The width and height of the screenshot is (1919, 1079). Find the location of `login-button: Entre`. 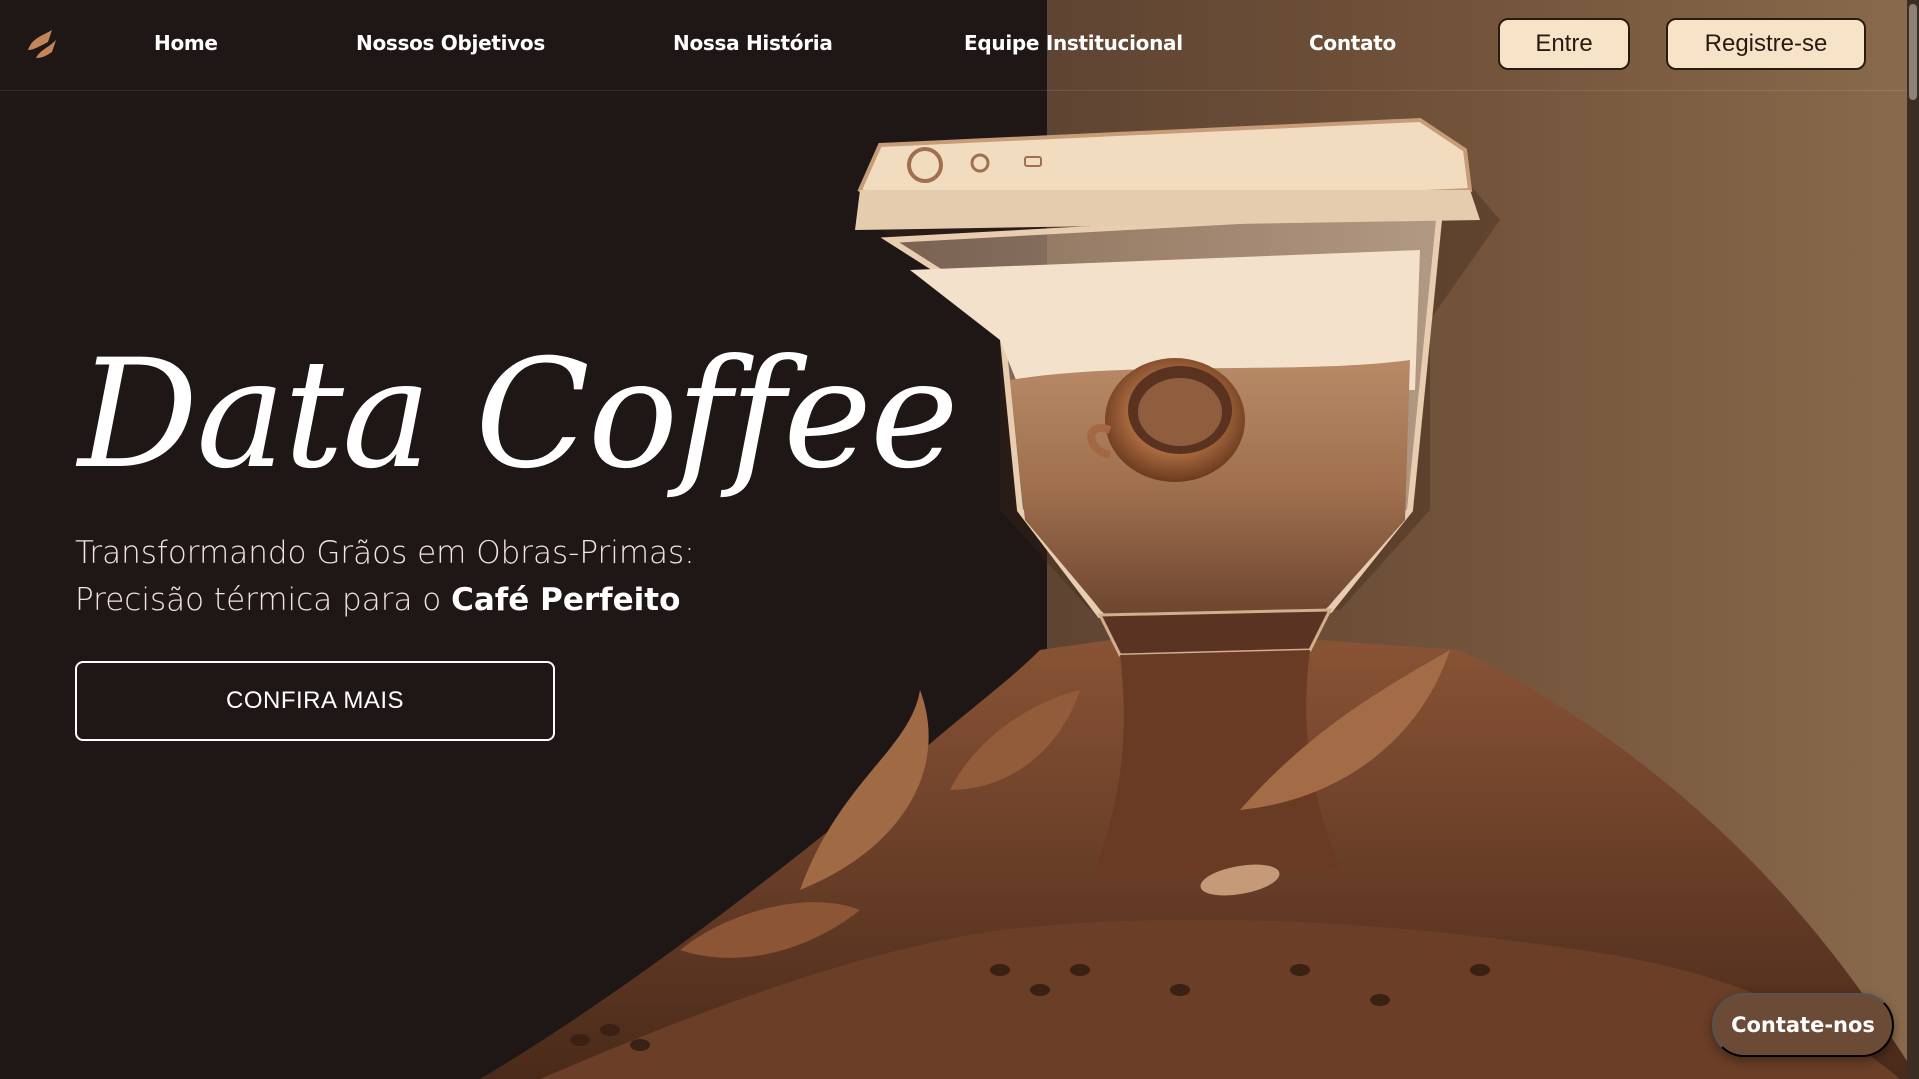

login-button: Entre is located at coordinates (1564, 44).